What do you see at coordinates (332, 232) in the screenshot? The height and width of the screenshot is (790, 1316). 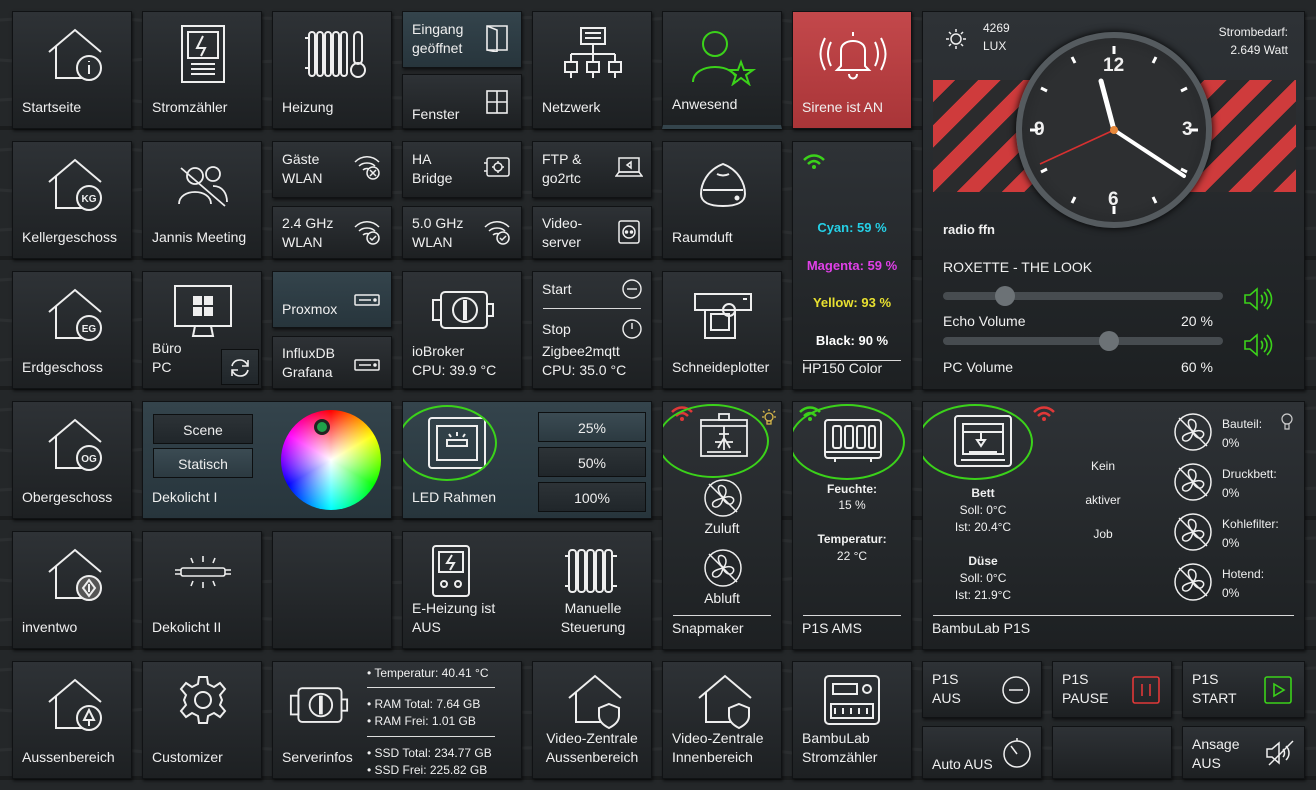 I see `tile-wlan24: 2.4 GHz WLAN` at bounding box center [332, 232].